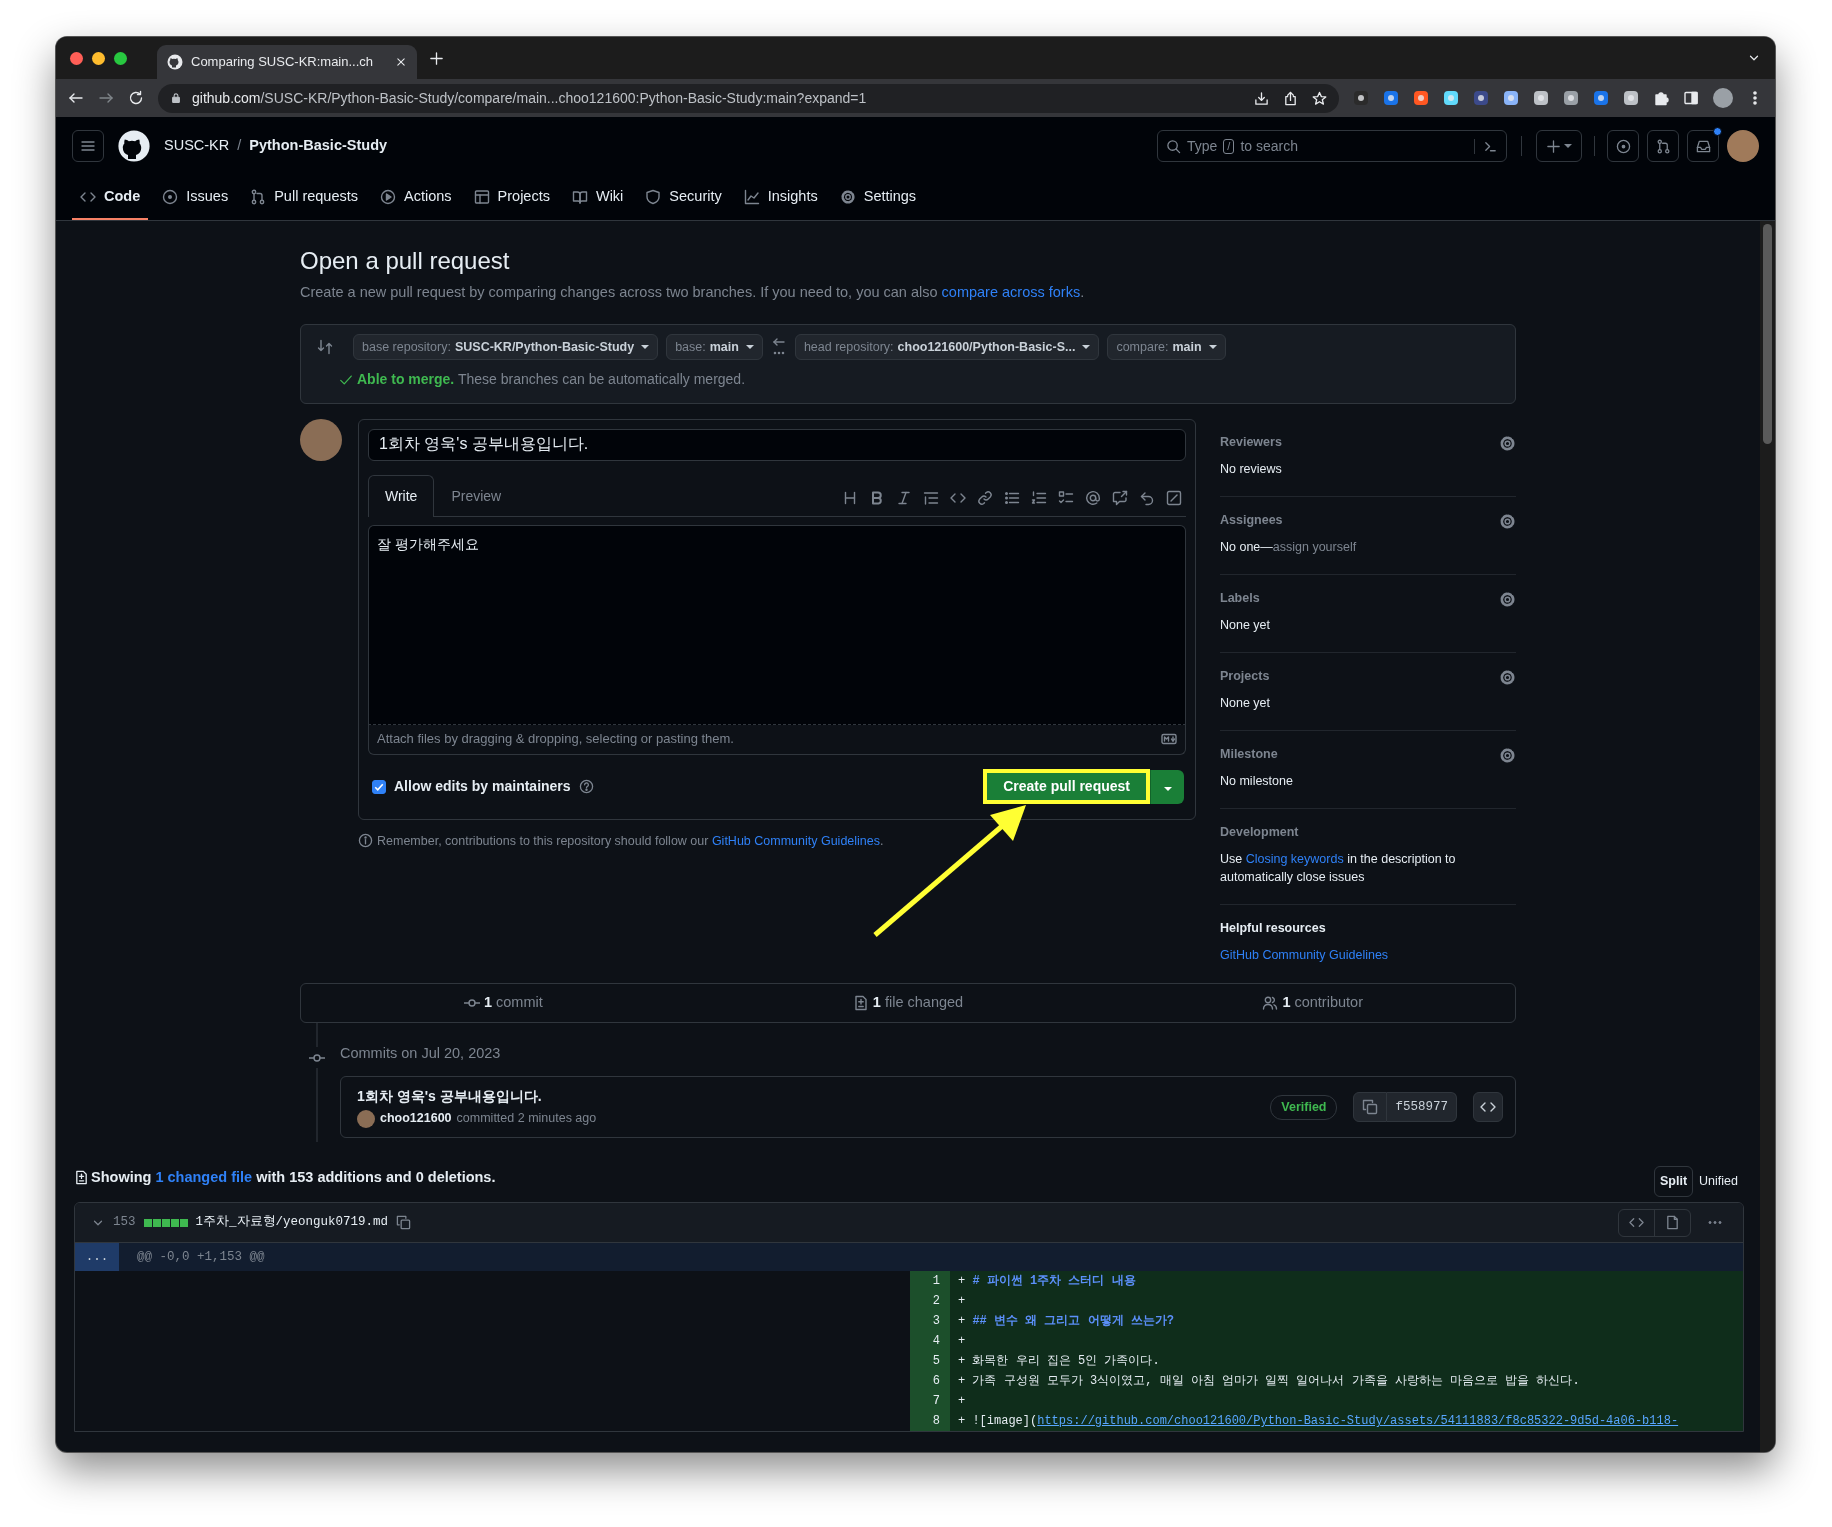  Describe the element at coordinates (1012, 497) in the screenshot. I see `bulleted-list-icon` at that location.